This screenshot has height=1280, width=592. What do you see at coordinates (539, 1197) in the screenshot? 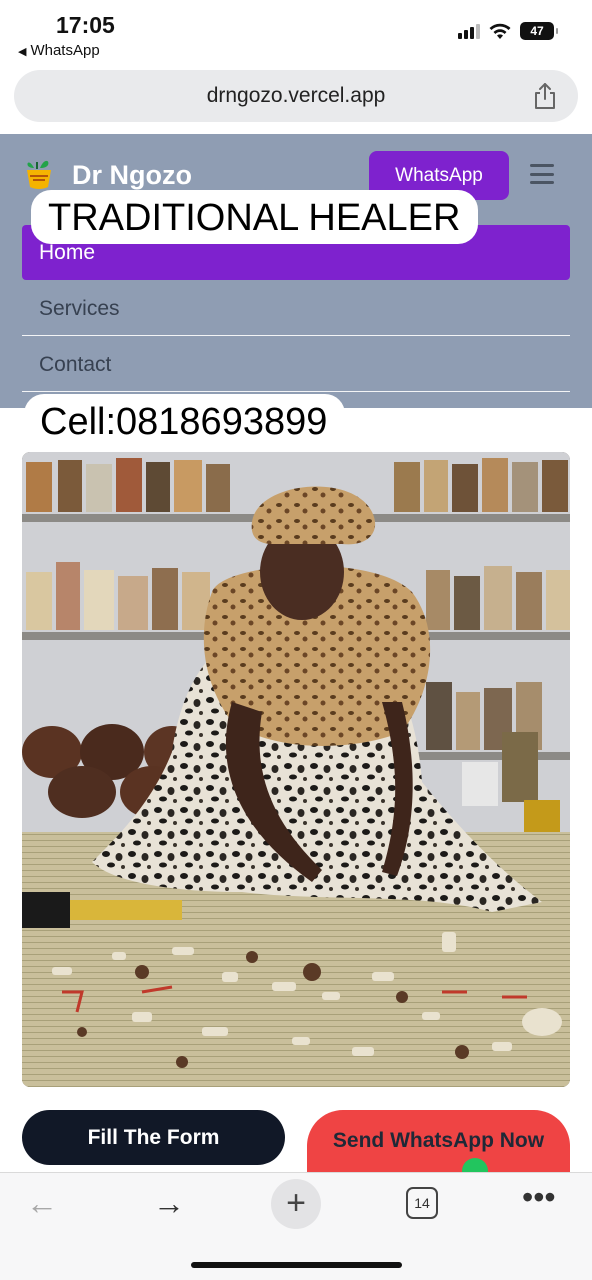
I see `more-icon: •••` at bounding box center [539, 1197].